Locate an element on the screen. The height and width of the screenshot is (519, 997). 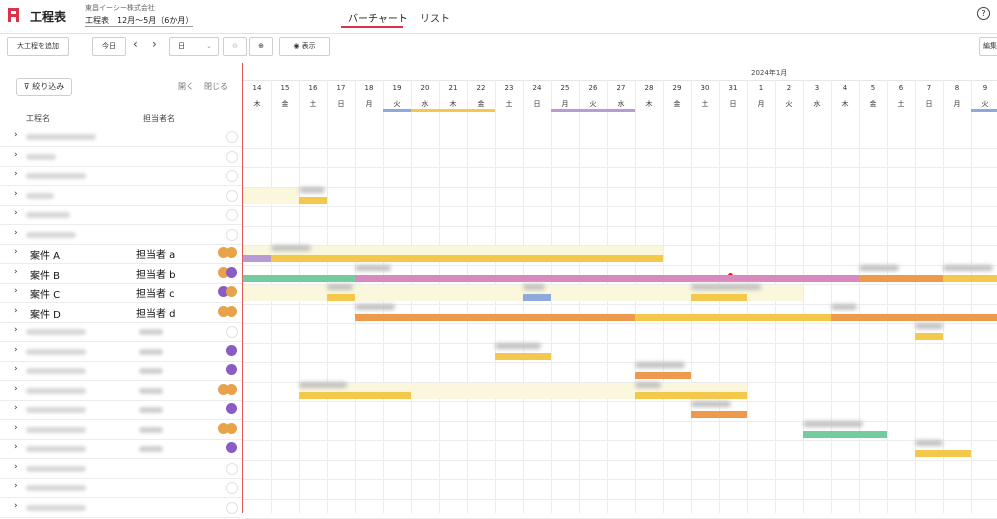
schedule-title: 工程表 12月～5月（6か月） is located at coordinates (139, 21).